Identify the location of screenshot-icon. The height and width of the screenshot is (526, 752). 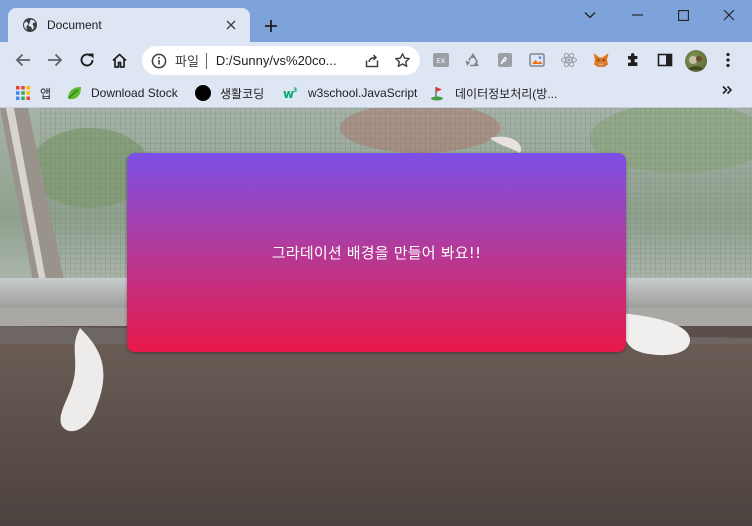
(537, 60).